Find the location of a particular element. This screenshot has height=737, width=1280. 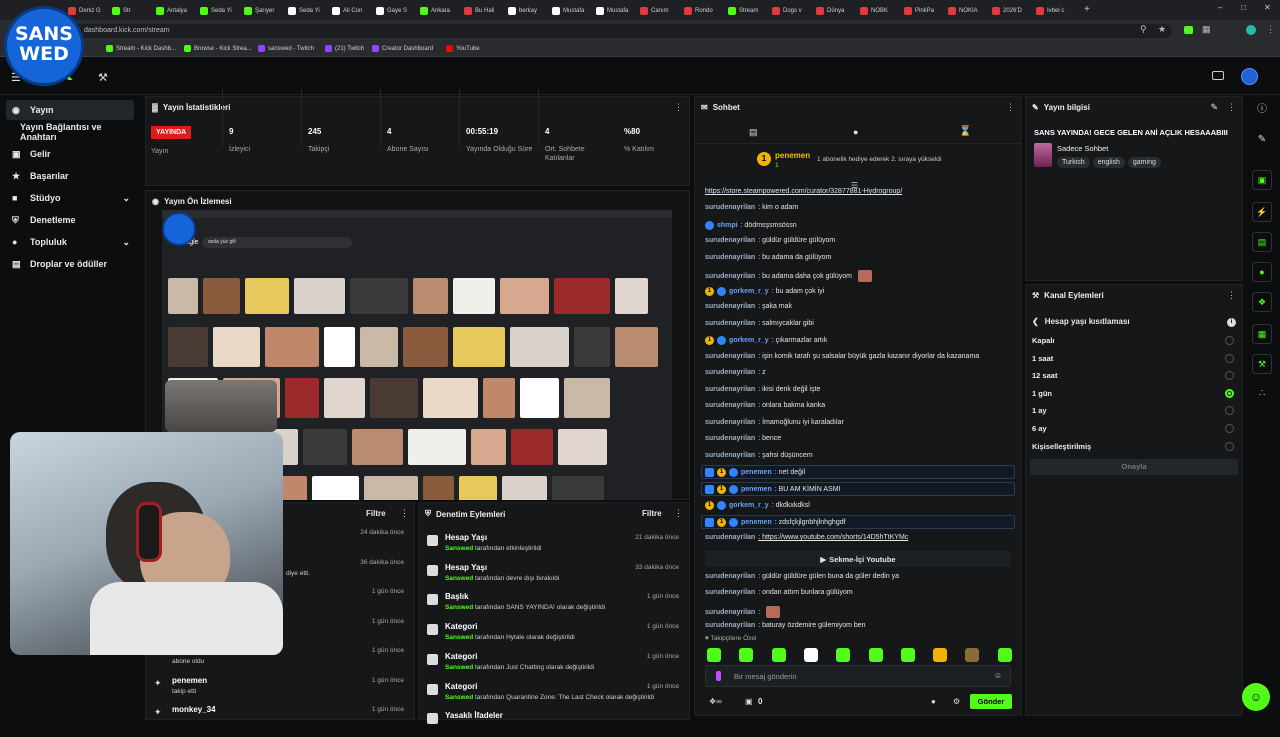

hammer-icon: ⚒ is located at coordinates (103, 77).